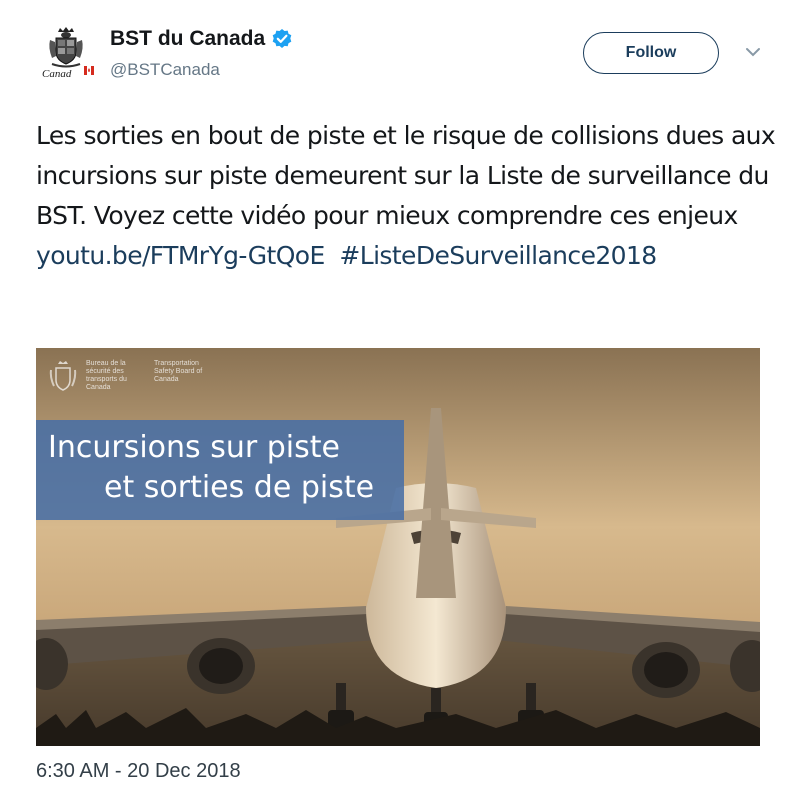  I want to click on verified-badge-icon, so click(282, 39).